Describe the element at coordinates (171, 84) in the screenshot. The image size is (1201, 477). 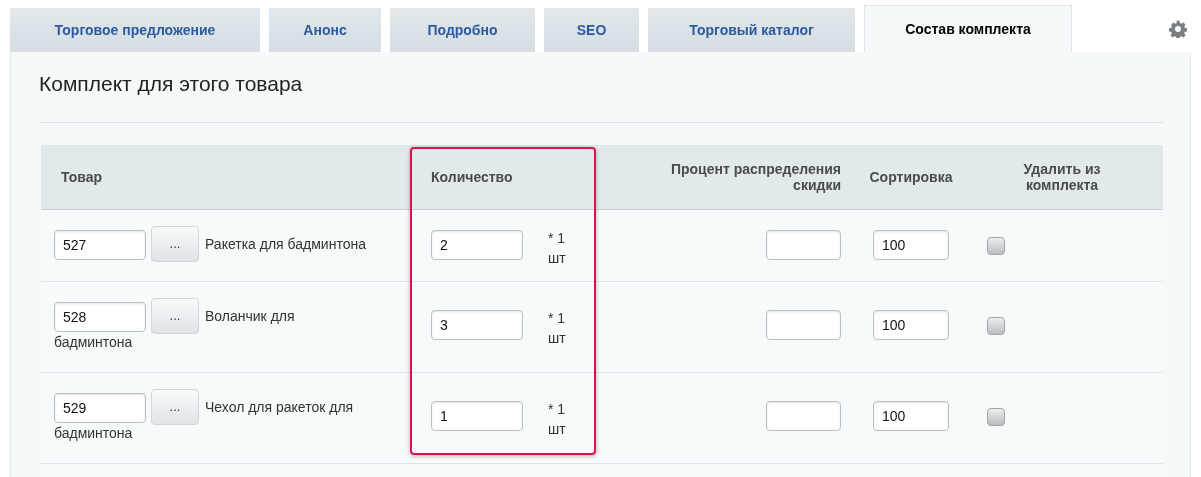
I see `section-title: Комплект для этого товара` at that location.